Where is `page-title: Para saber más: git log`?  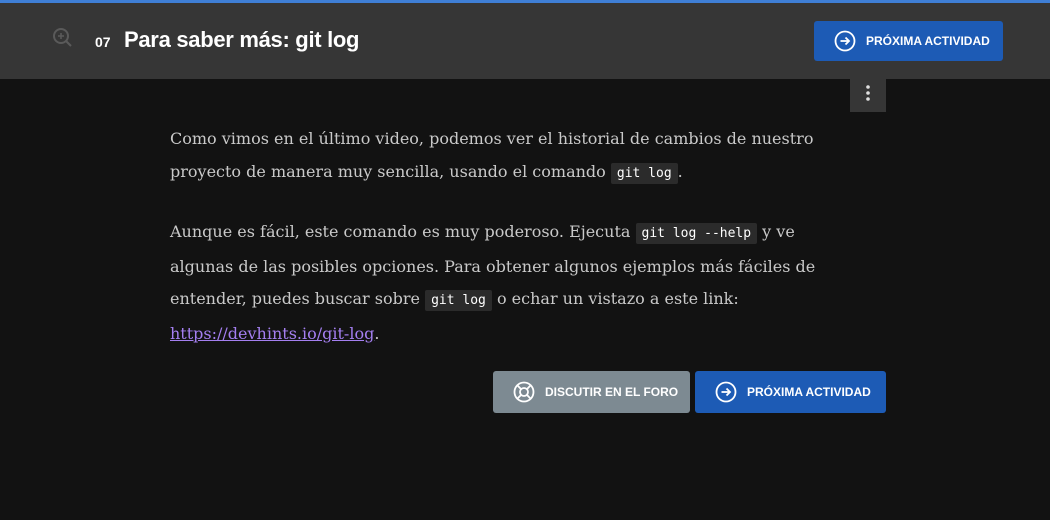 page-title: Para saber más: git log is located at coordinates (242, 39).